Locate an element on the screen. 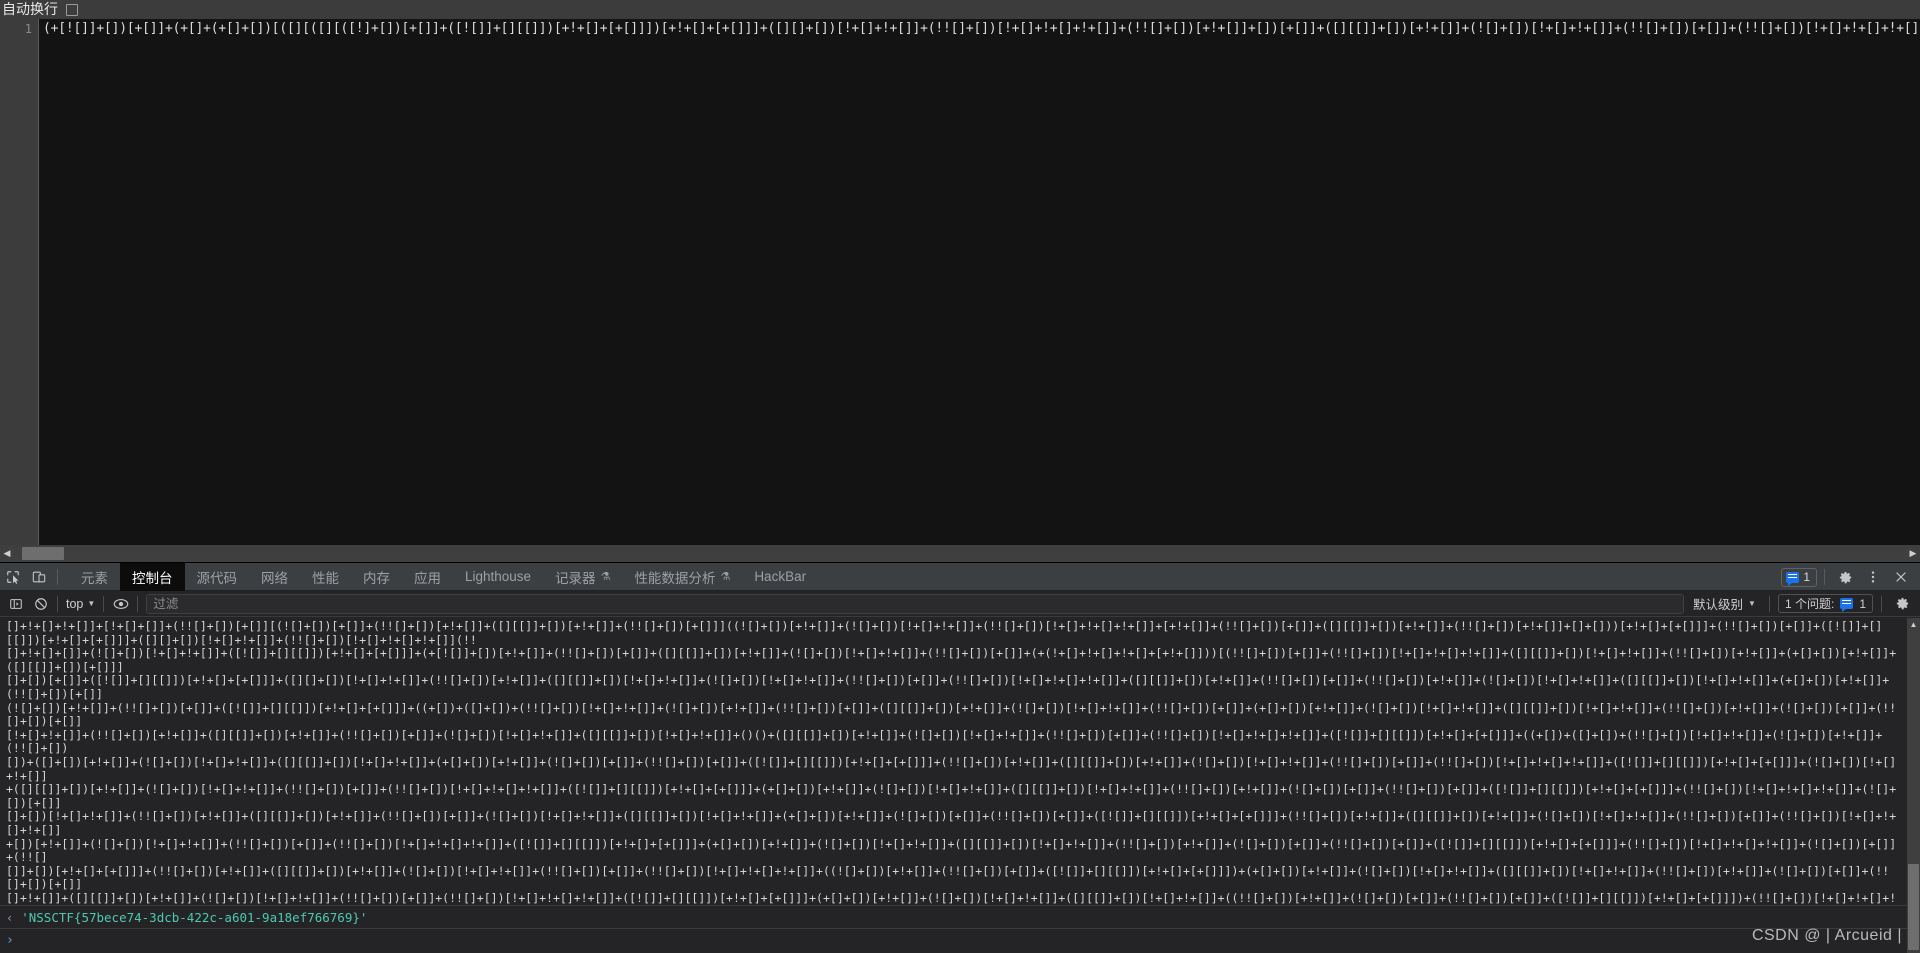  tab-label: 性能数据分析 is located at coordinates (675, 578).